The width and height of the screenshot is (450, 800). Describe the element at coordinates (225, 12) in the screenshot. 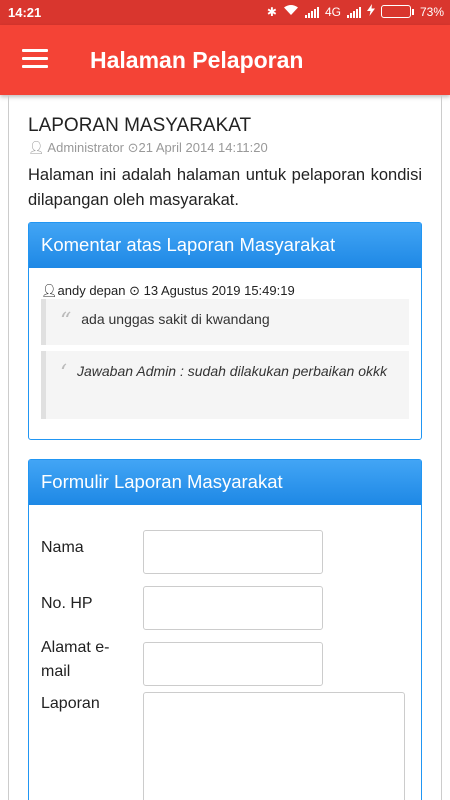

I see `status-bar: 14:21 ✱ 4G 73%` at that location.